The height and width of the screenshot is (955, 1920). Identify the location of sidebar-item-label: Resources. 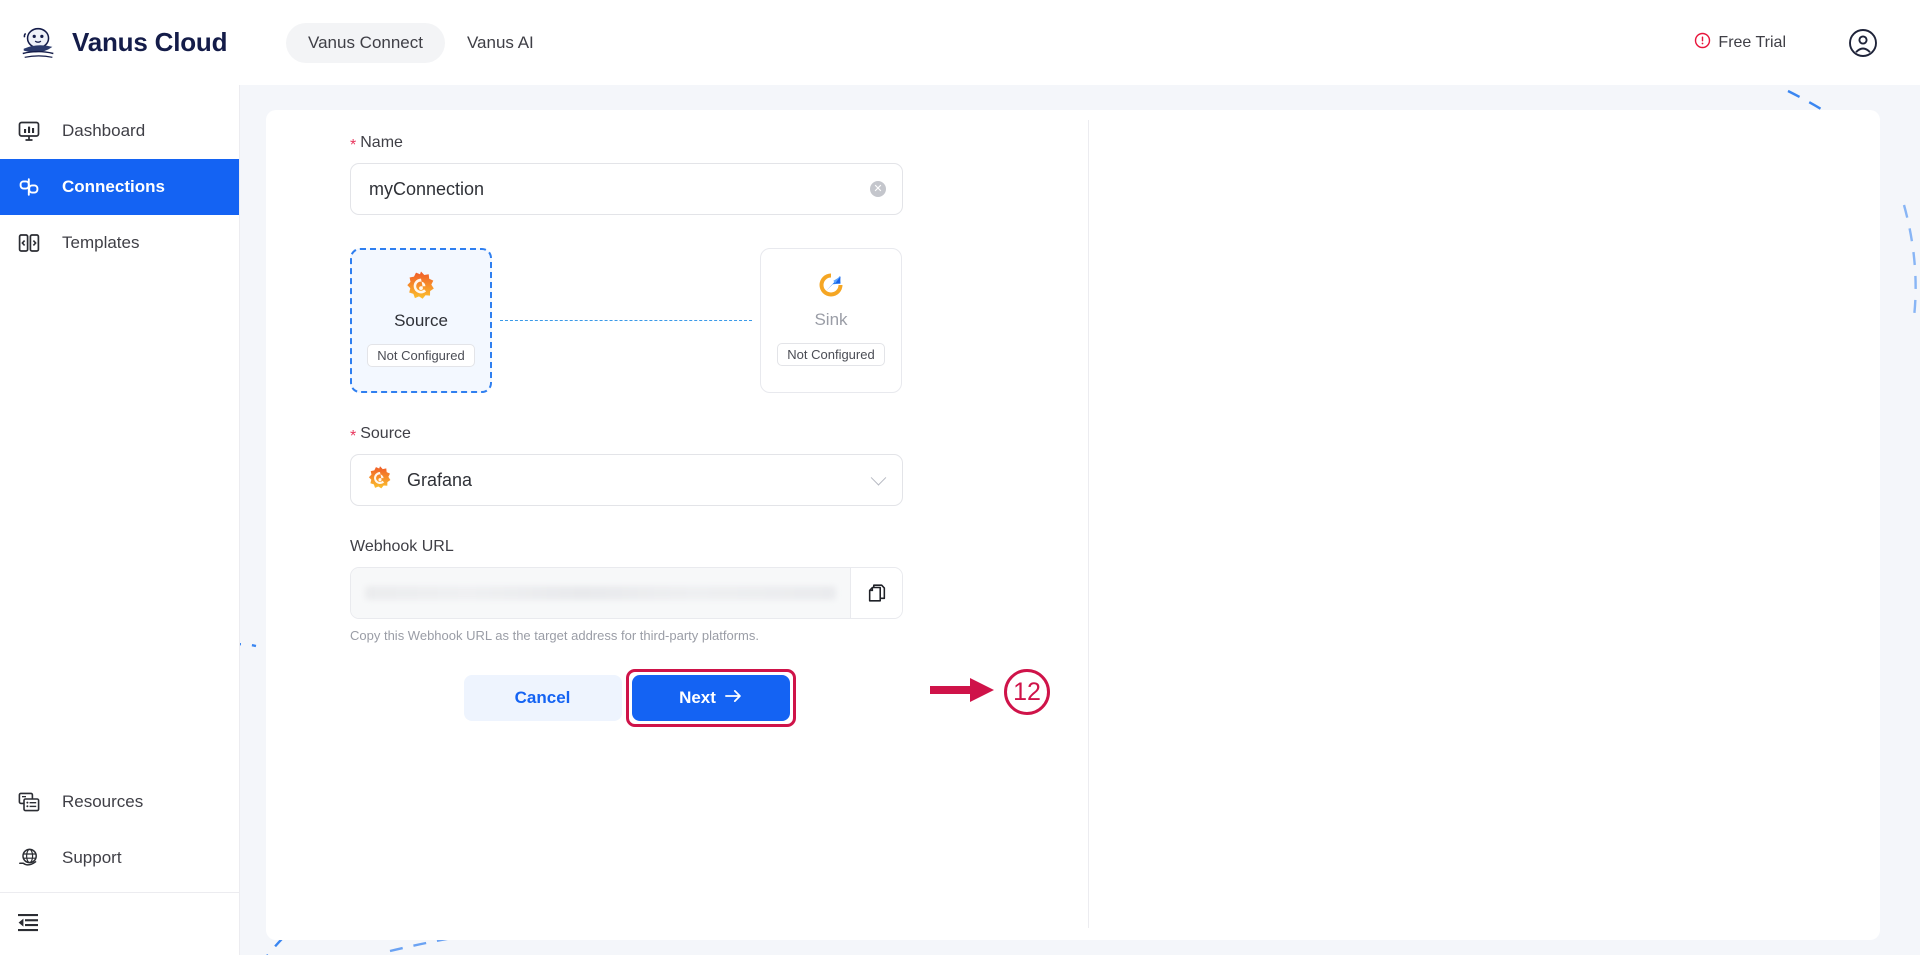
(103, 801).